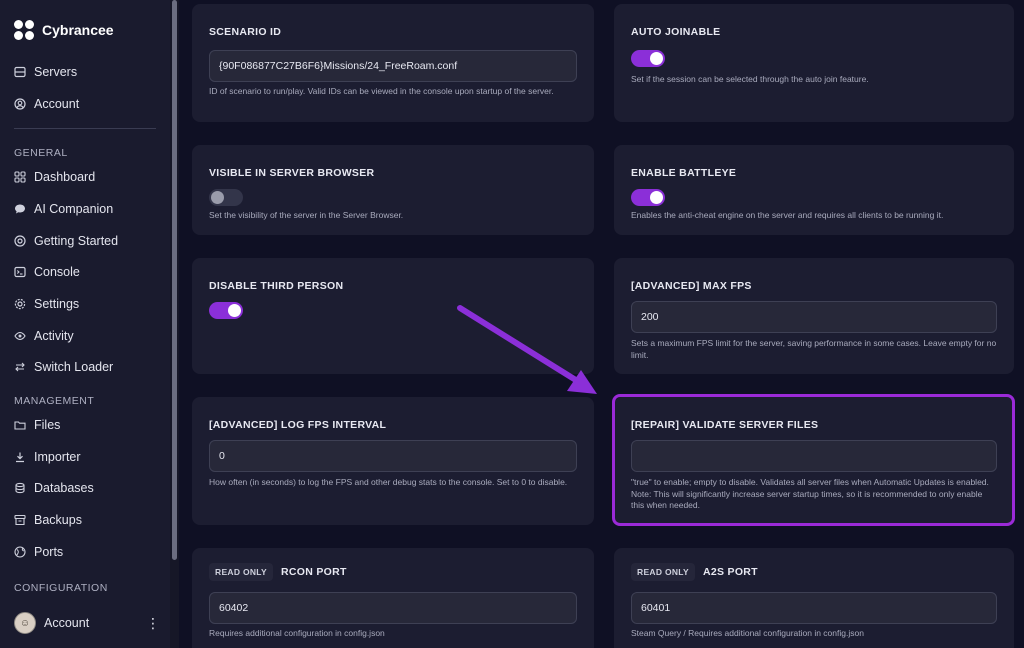  I want to click on sidebar-item-label: Switch Loader, so click(74, 367).